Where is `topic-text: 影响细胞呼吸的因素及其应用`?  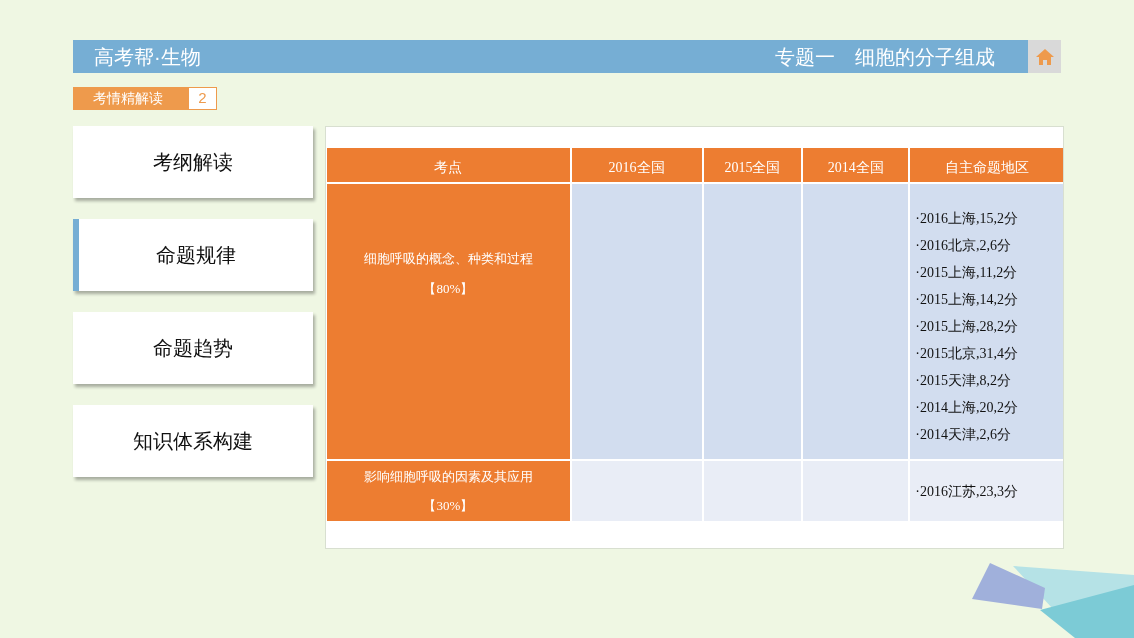 topic-text: 影响细胞呼吸的因素及其应用 is located at coordinates (448, 476).